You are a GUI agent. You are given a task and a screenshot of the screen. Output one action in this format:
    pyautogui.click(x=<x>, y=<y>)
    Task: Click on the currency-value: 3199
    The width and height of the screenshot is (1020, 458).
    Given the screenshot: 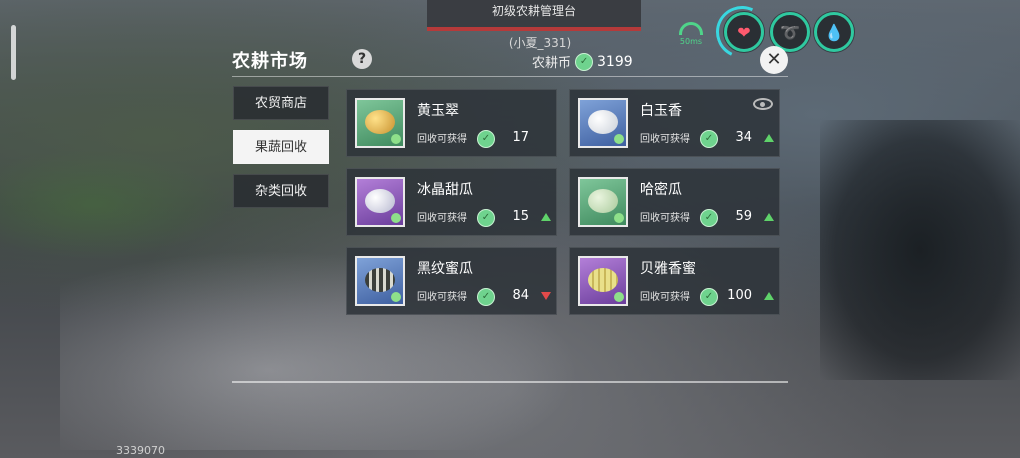 What is the action you would take?
    pyautogui.click(x=615, y=61)
    